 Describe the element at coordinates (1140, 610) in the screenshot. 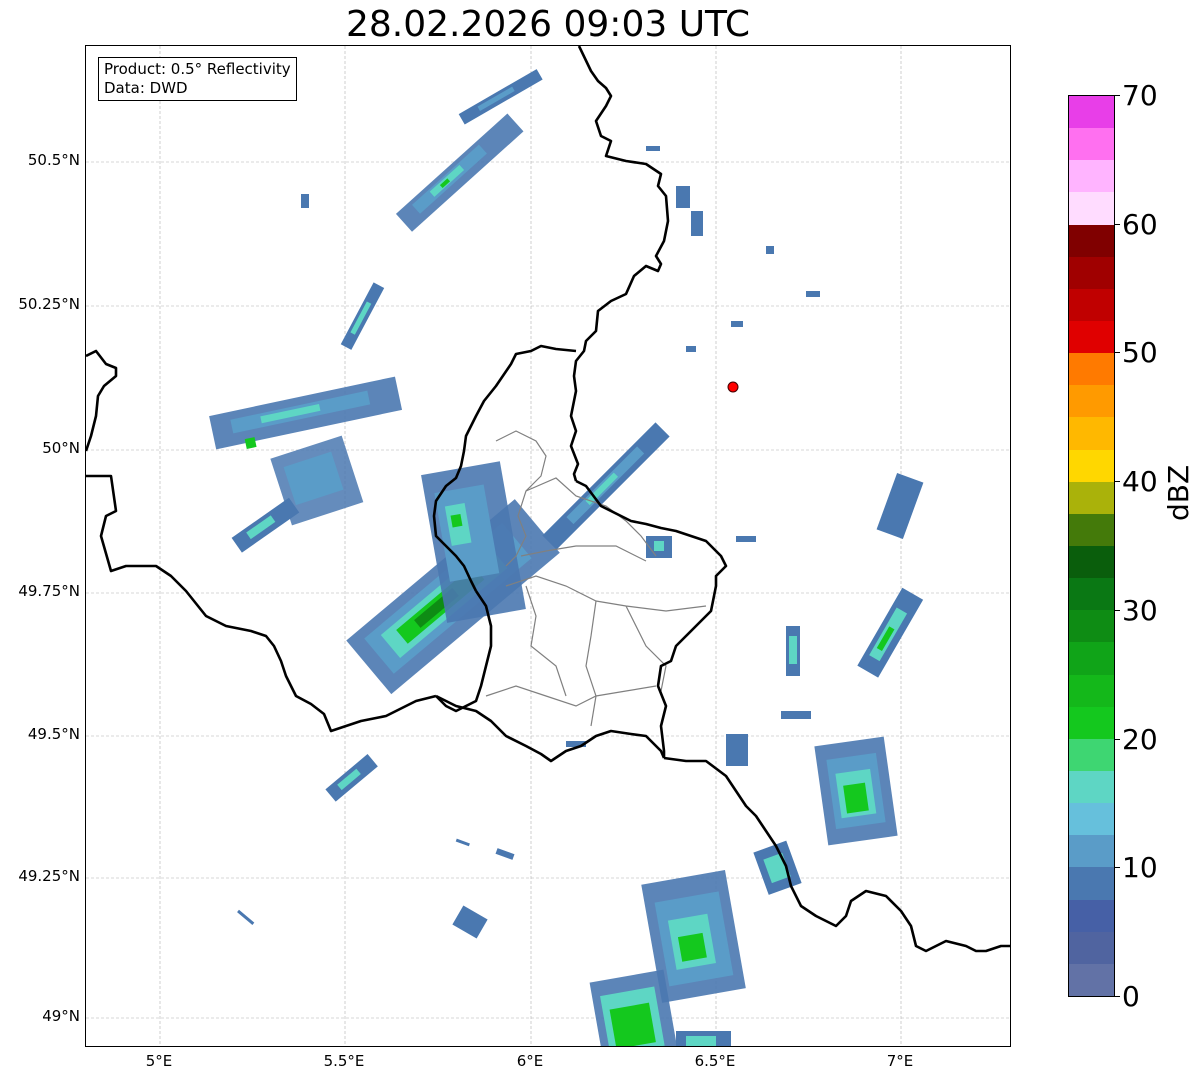

I see `colorbar-label: 30` at that location.